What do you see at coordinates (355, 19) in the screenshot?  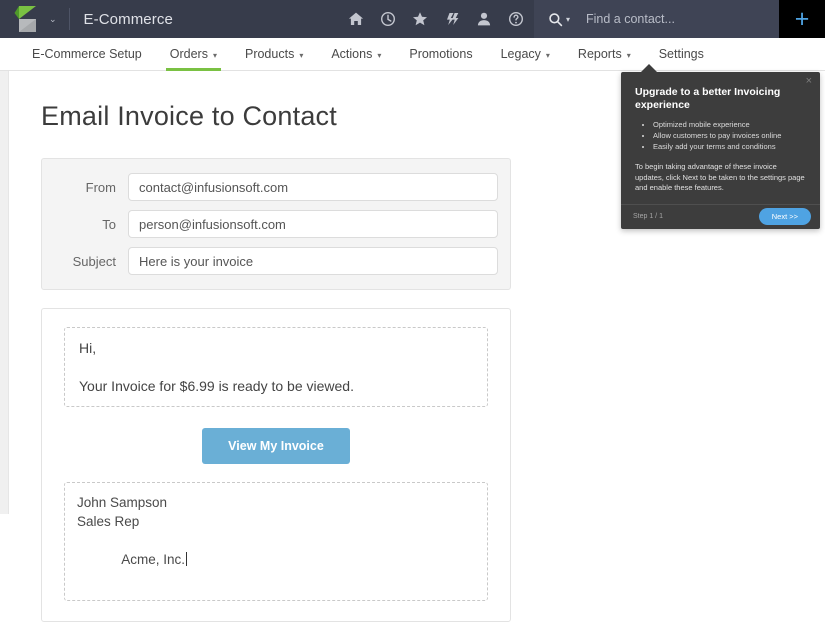 I see `home-icon` at bounding box center [355, 19].